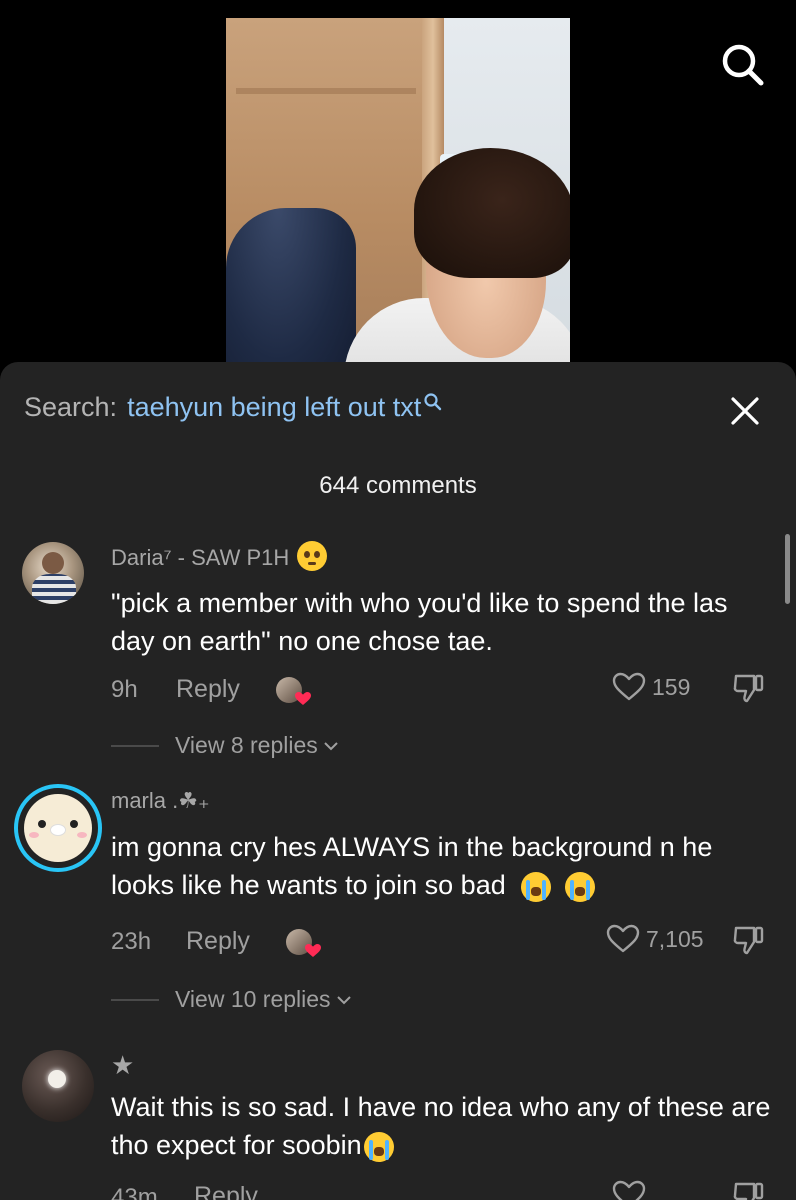  I want to click on search-suggestion: Search: taehyun being left out txt, so click(233, 412).